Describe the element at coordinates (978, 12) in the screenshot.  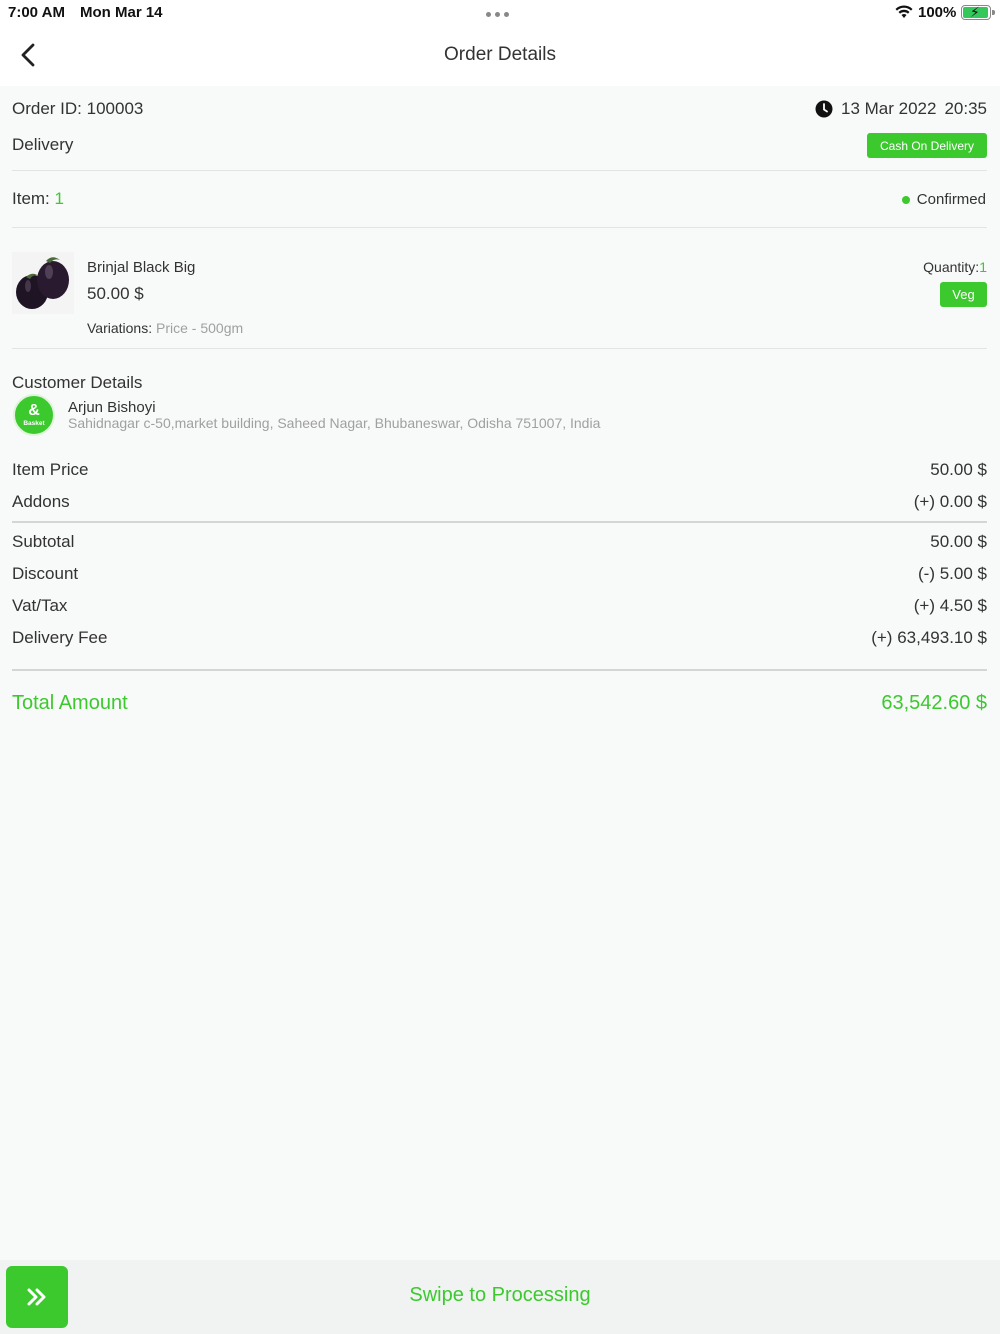
I see `battery-icon: ⚡` at that location.